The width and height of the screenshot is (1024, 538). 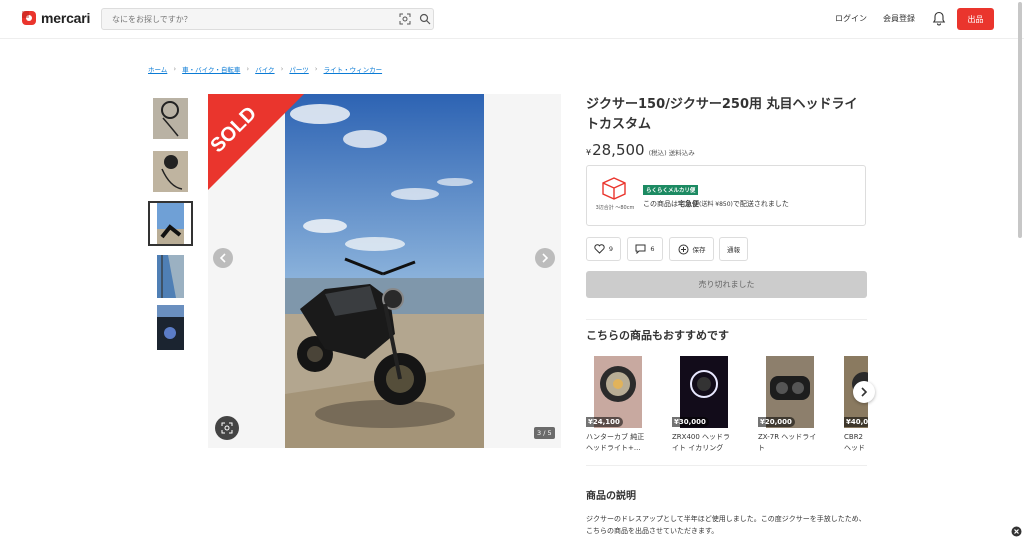 What do you see at coordinates (604, 422) in the screenshot?
I see `recommend-price: ¥24,100` at bounding box center [604, 422].